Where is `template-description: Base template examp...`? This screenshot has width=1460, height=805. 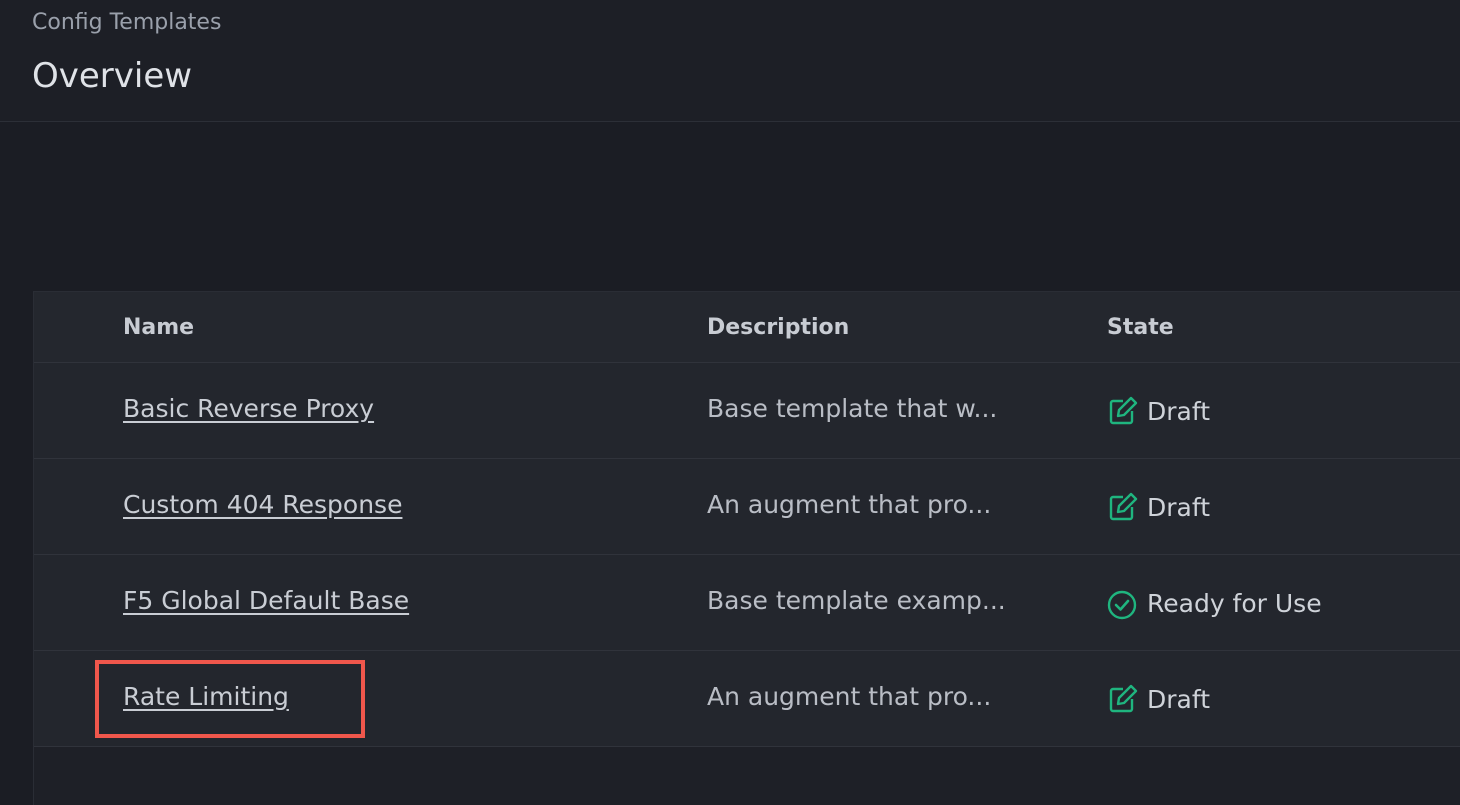 template-description: Base template examp... is located at coordinates (856, 600).